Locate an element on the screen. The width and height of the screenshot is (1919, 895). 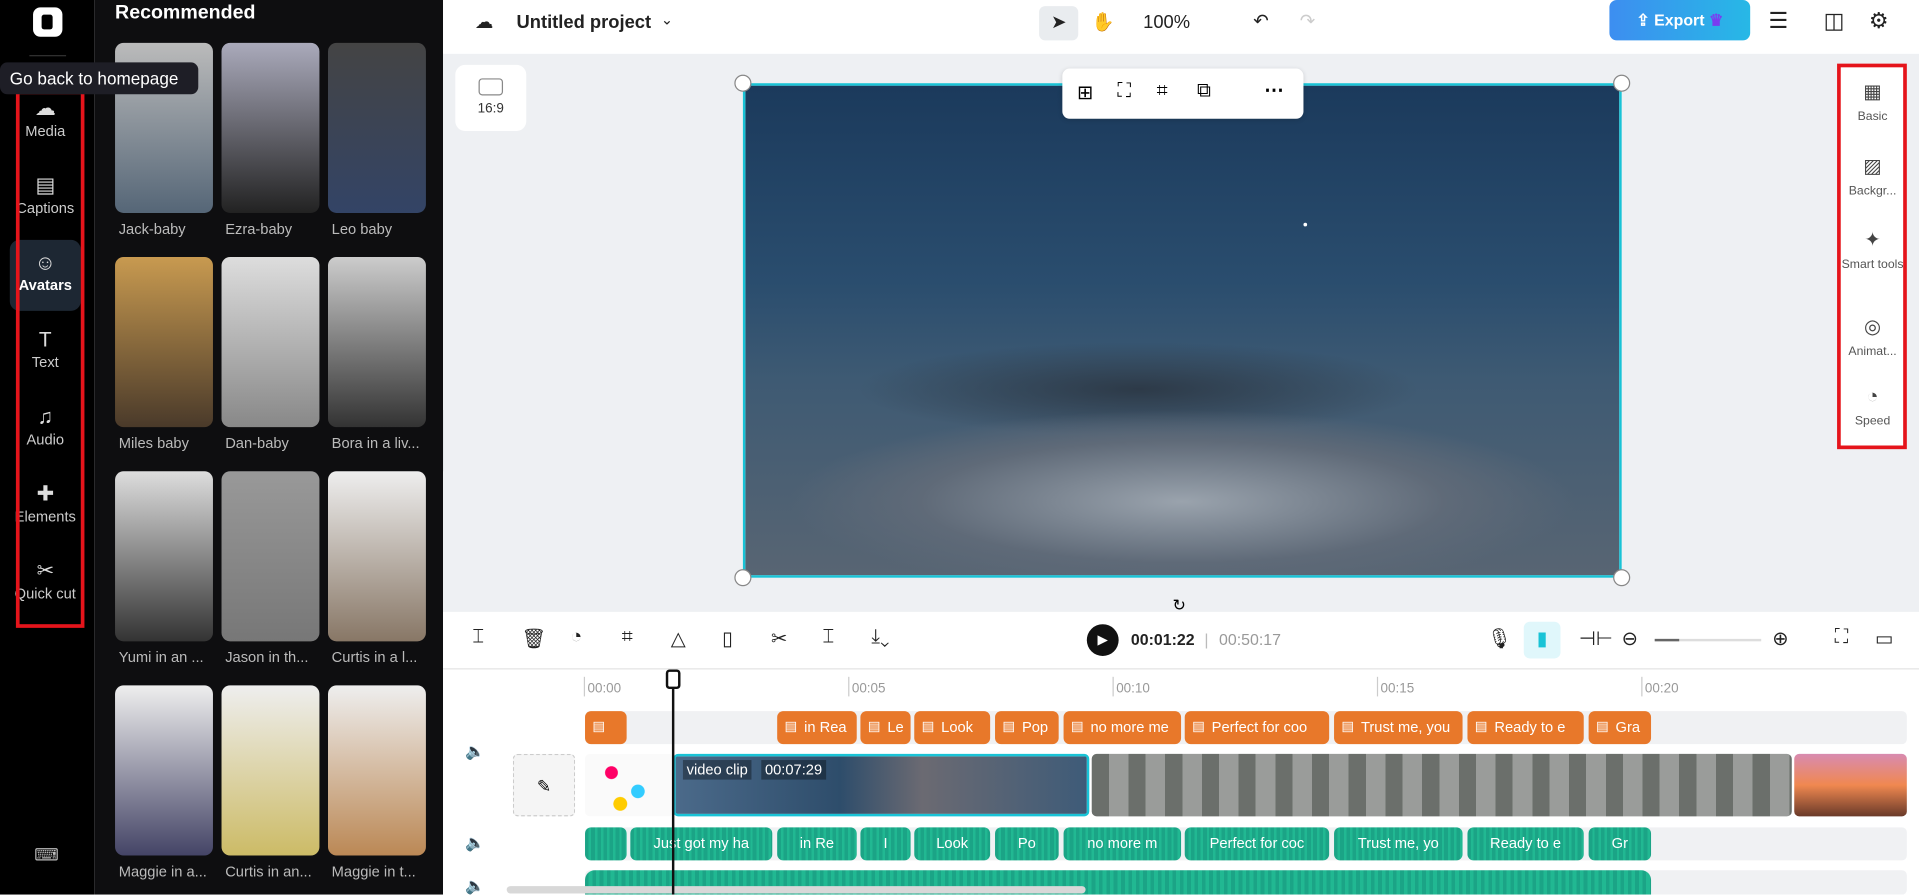
delete-icon: 🗑 is located at coordinates (533, 639).